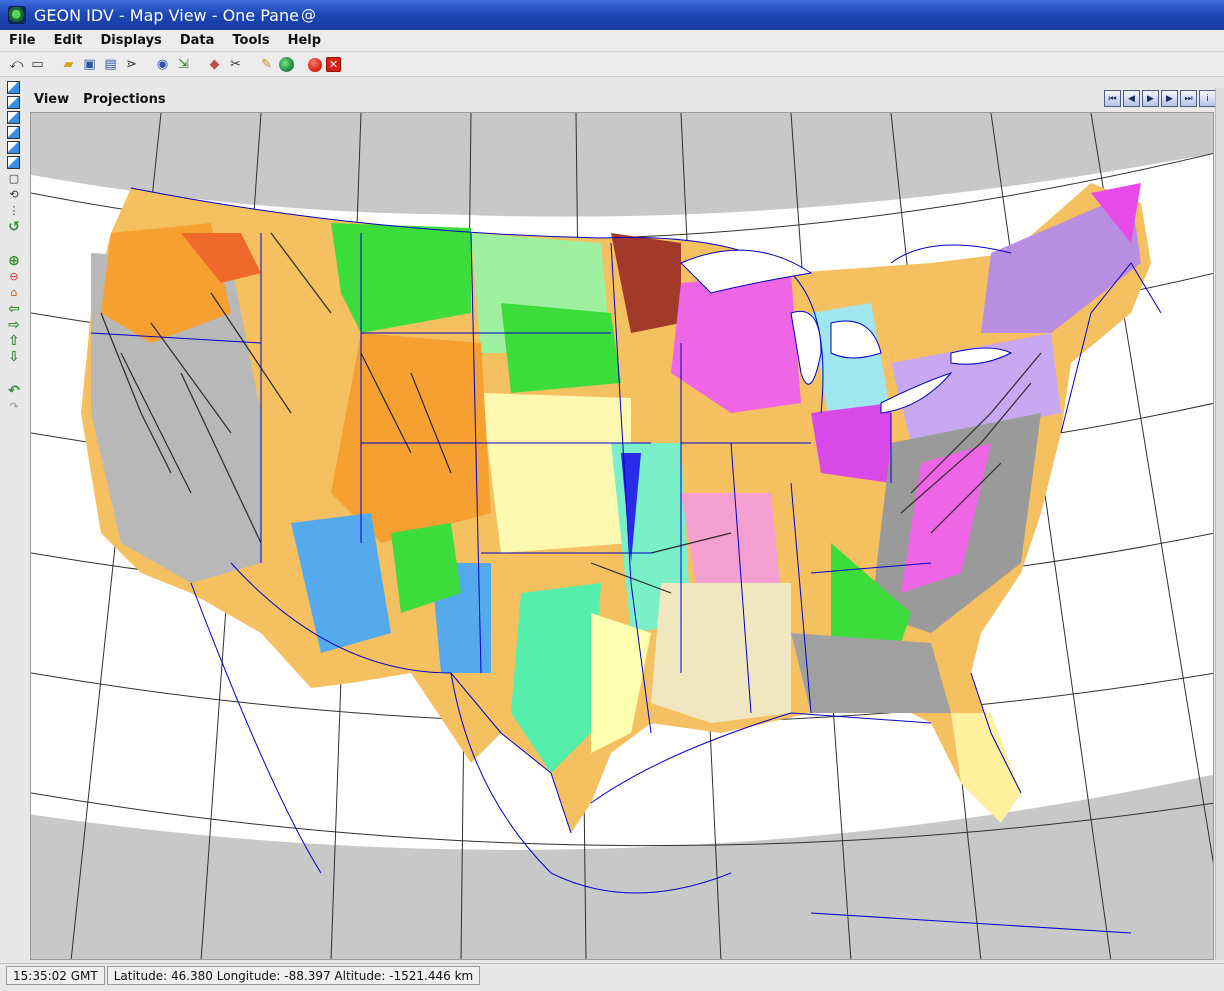 This screenshot has height=991, width=1224. I want to click on viewbox-icon: ▢, so click(14, 178).